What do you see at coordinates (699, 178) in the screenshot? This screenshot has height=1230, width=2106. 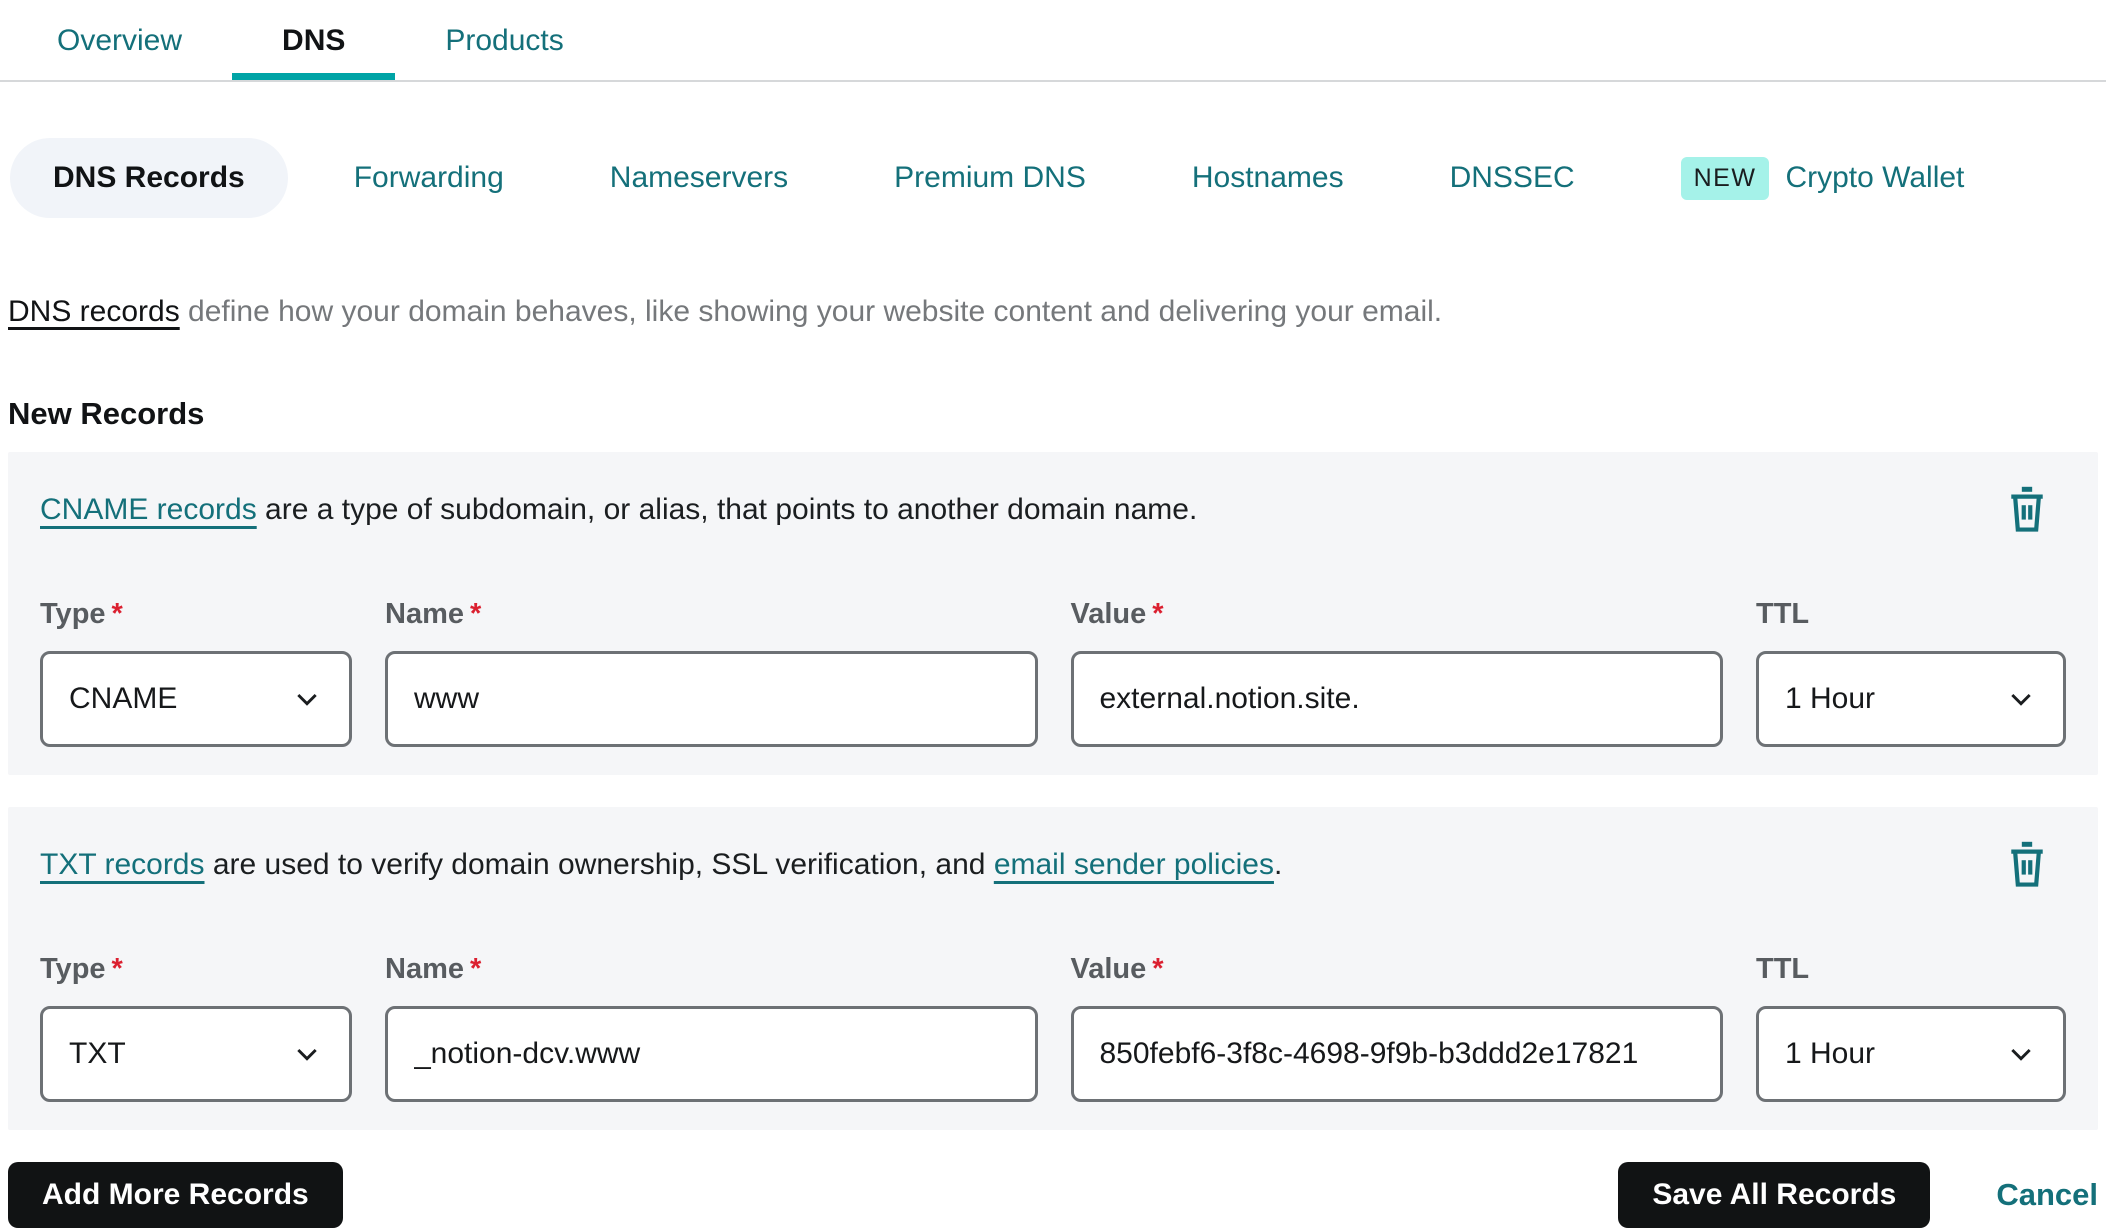 I see `subtab-nameservers: Nameservers` at bounding box center [699, 178].